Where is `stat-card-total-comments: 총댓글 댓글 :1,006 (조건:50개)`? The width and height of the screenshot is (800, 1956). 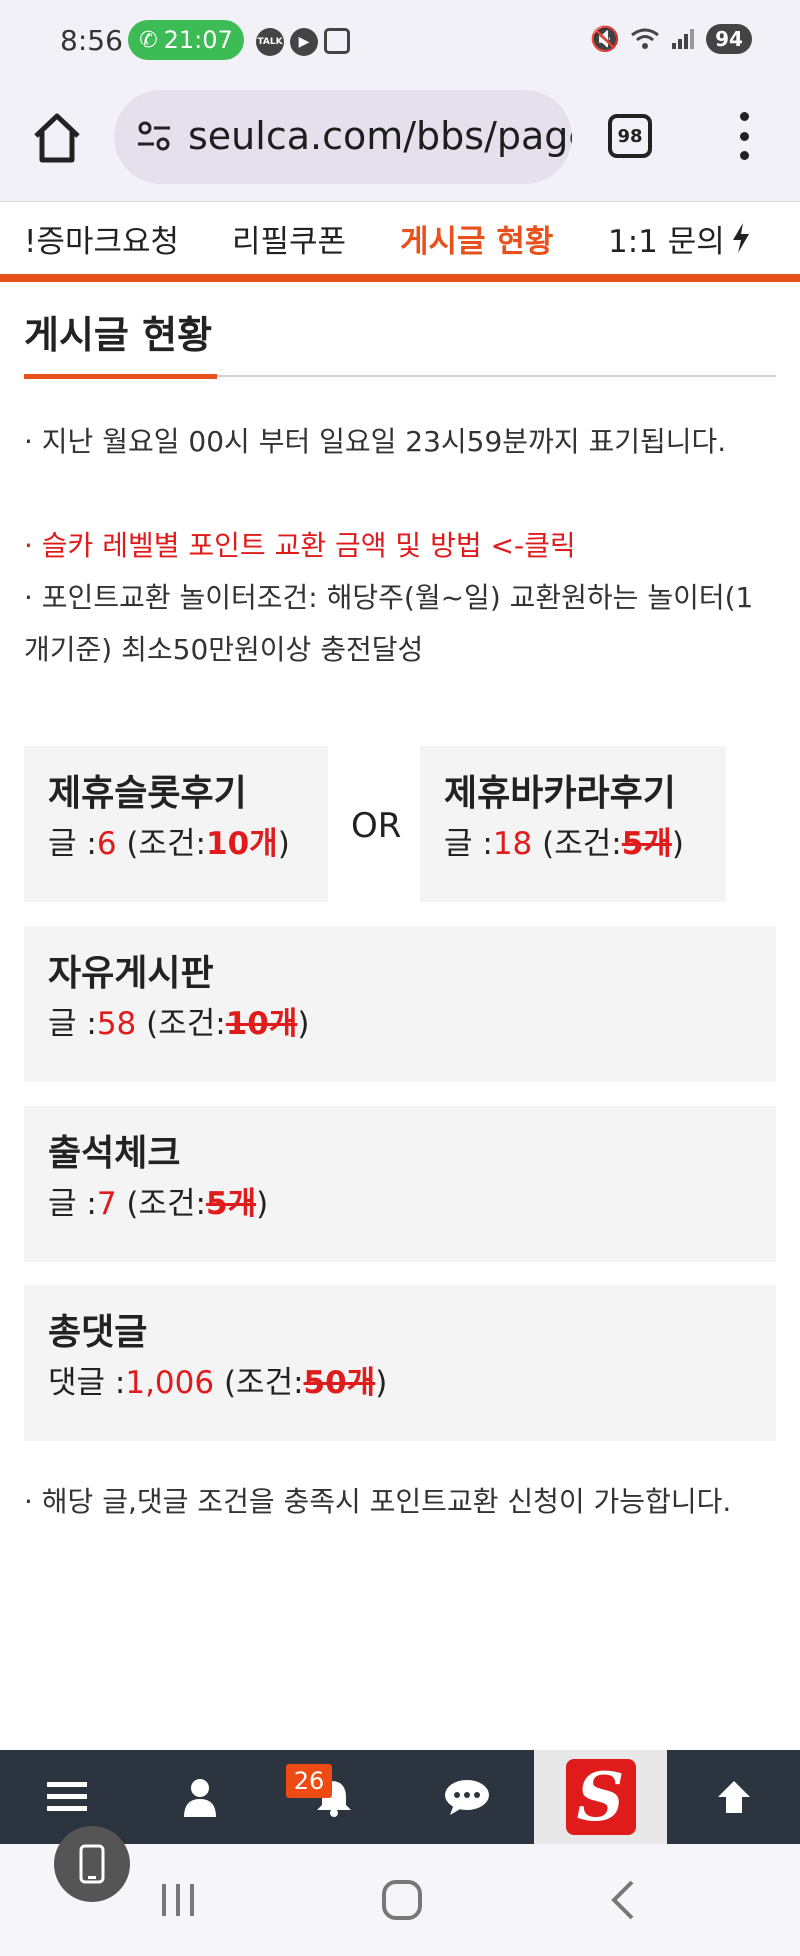
stat-card-total-comments: 총댓글 댓글 :1,006 (조건:50개) is located at coordinates (400, 1363).